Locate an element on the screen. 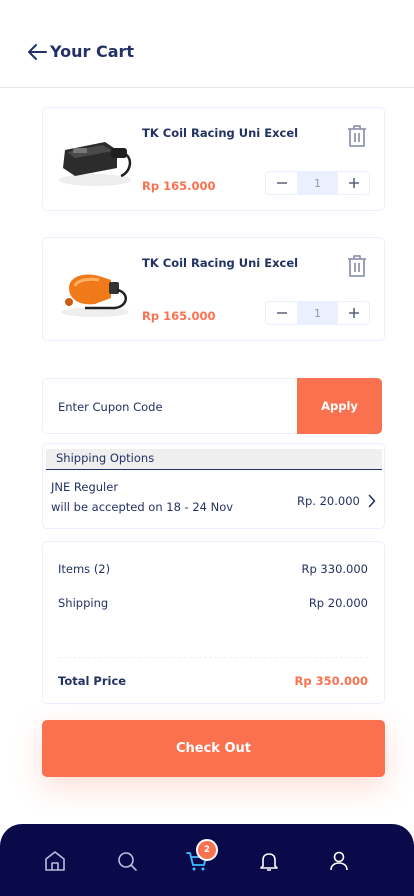 The image size is (414, 896). shipping-courier: JNE Reguler is located at coordinates (85, 487).